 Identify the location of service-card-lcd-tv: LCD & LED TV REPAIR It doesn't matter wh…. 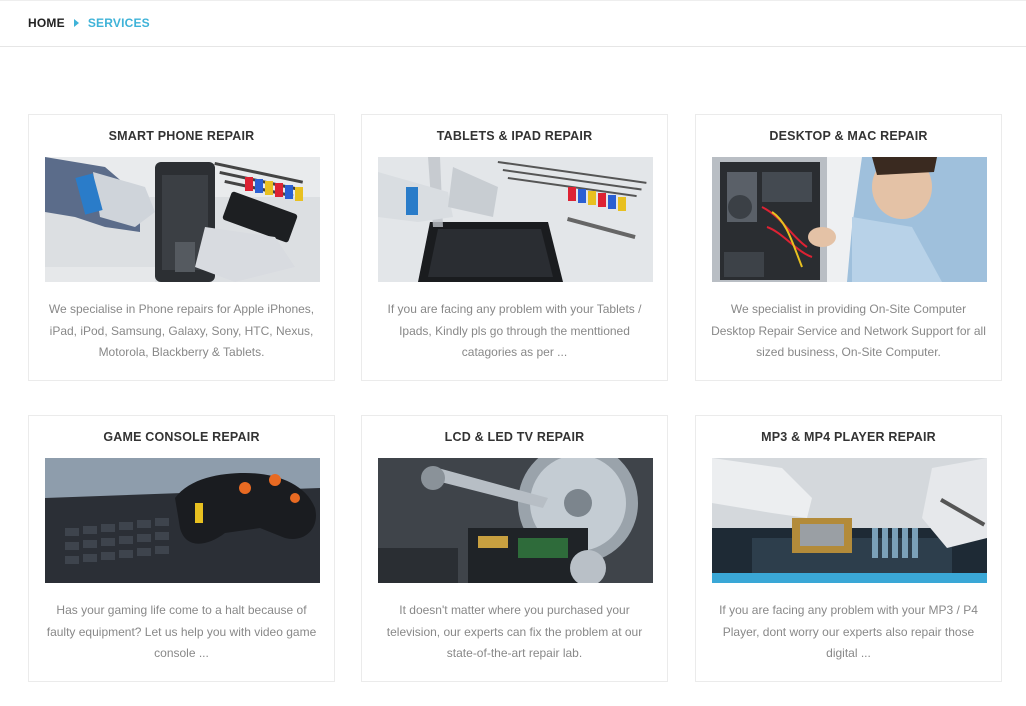
(514, 548).